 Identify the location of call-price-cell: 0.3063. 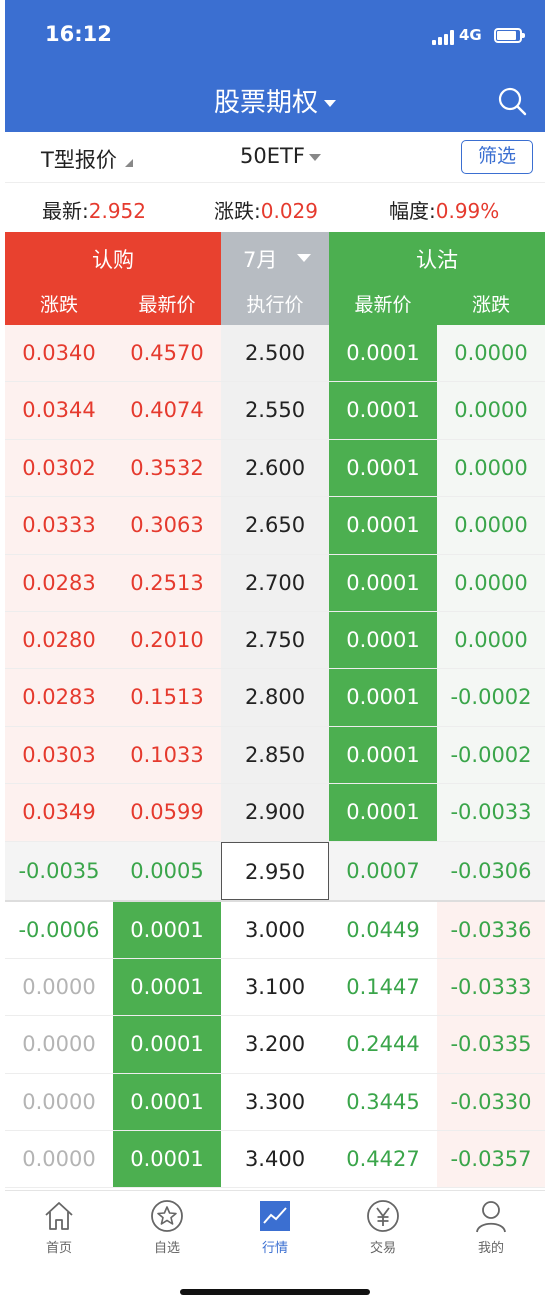
(167, 525).